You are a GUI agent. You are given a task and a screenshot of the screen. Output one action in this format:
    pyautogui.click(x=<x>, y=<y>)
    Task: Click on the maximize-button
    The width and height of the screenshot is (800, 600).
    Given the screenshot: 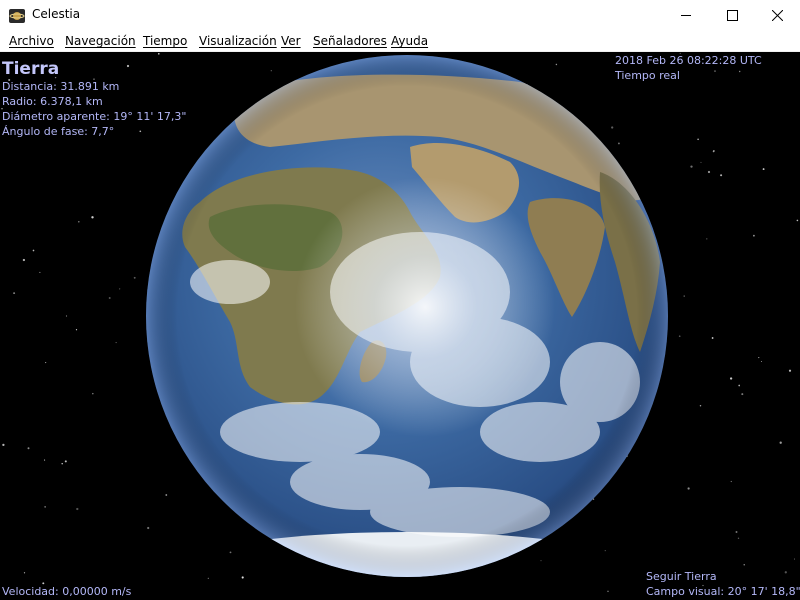 What is the action you would take?
    pyautogui.click(x=732, y=15)
    